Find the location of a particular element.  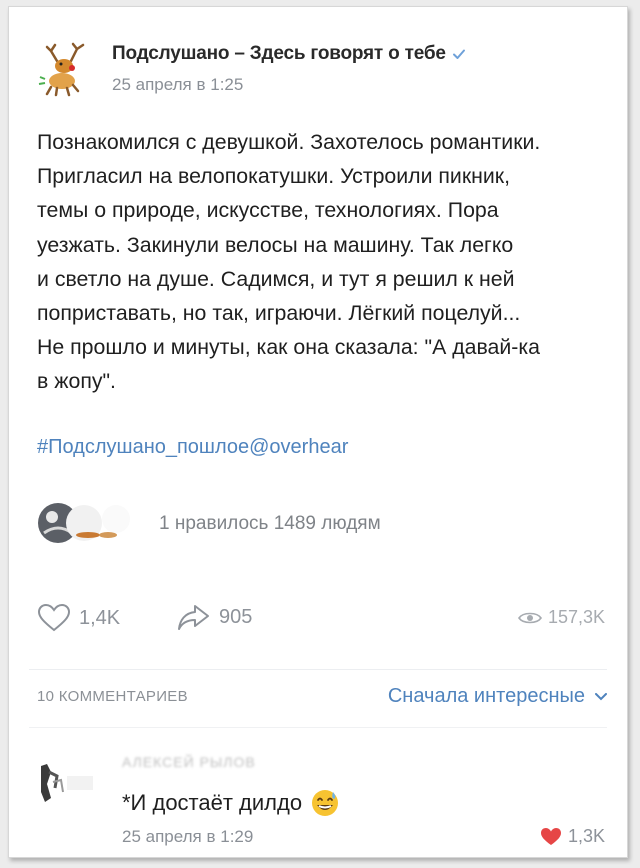

hashtag-link: #Подслушано_пошлое@overhear is located at coordinates (192, 447).